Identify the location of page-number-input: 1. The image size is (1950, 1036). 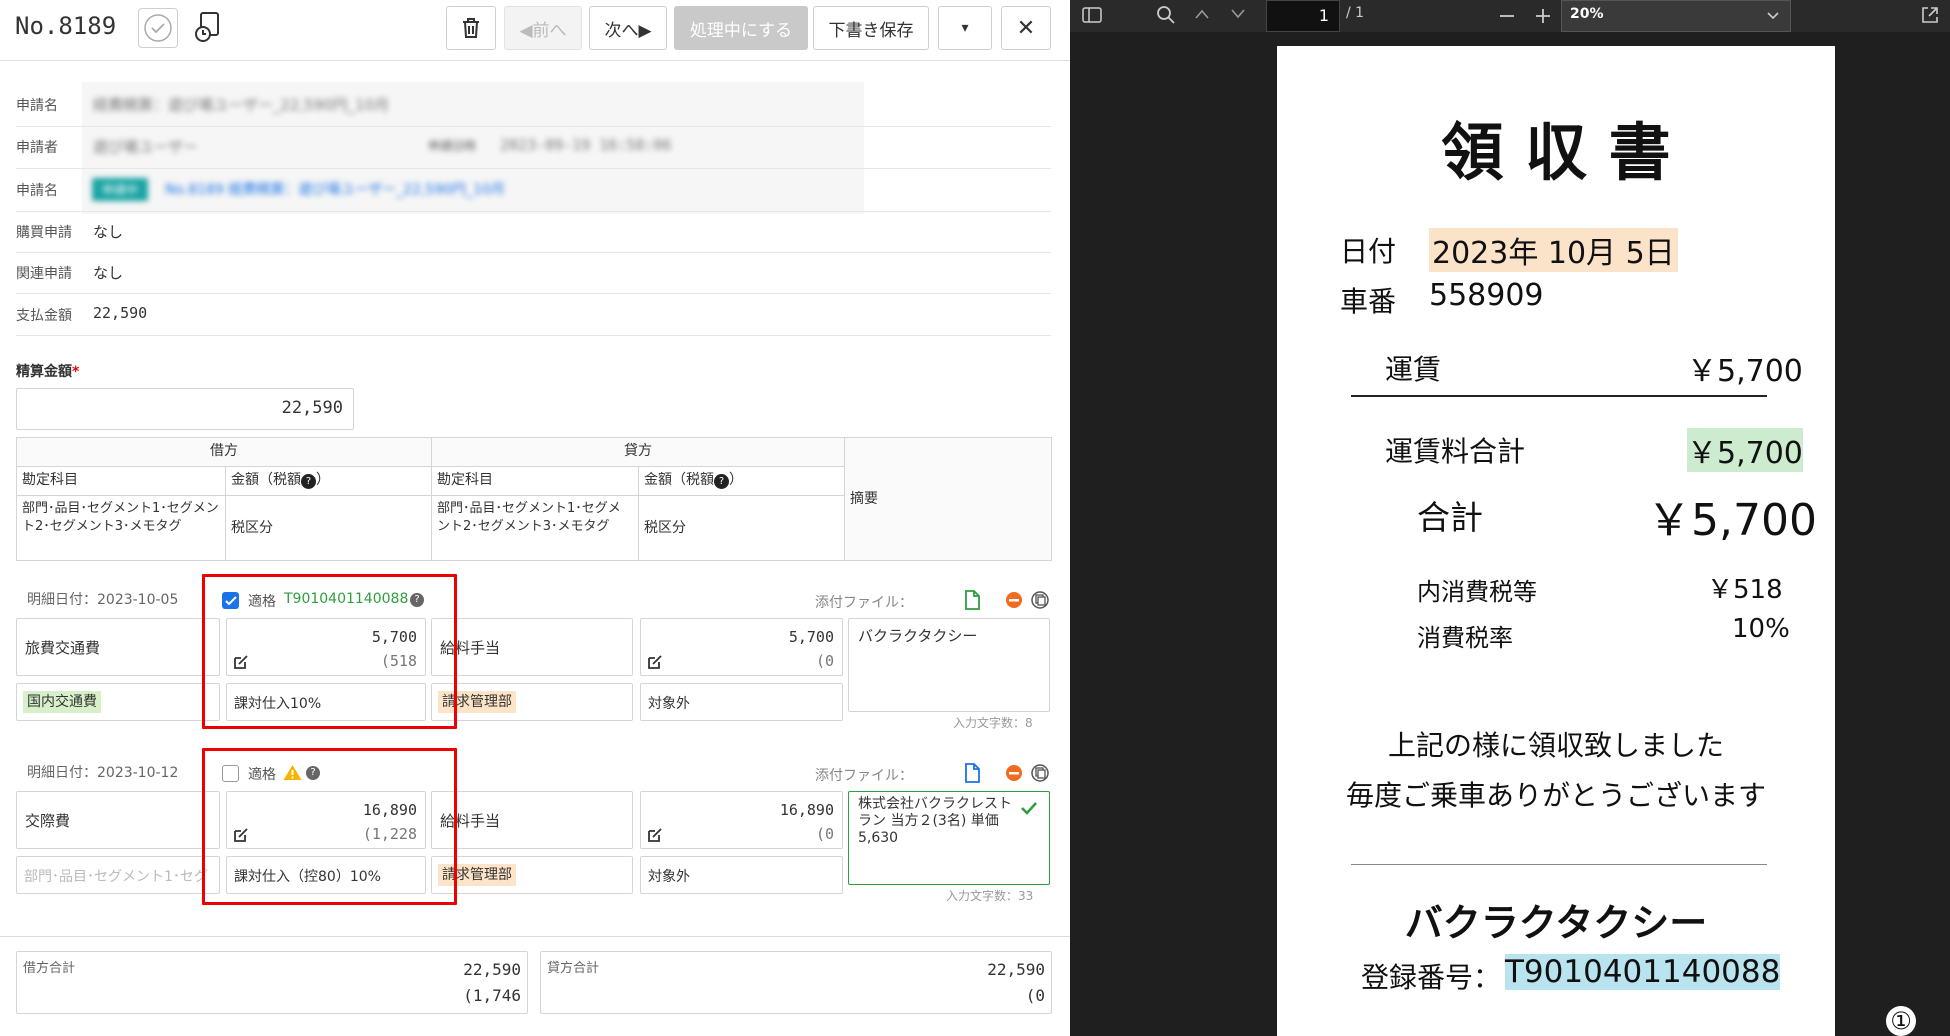
(1303, 16).